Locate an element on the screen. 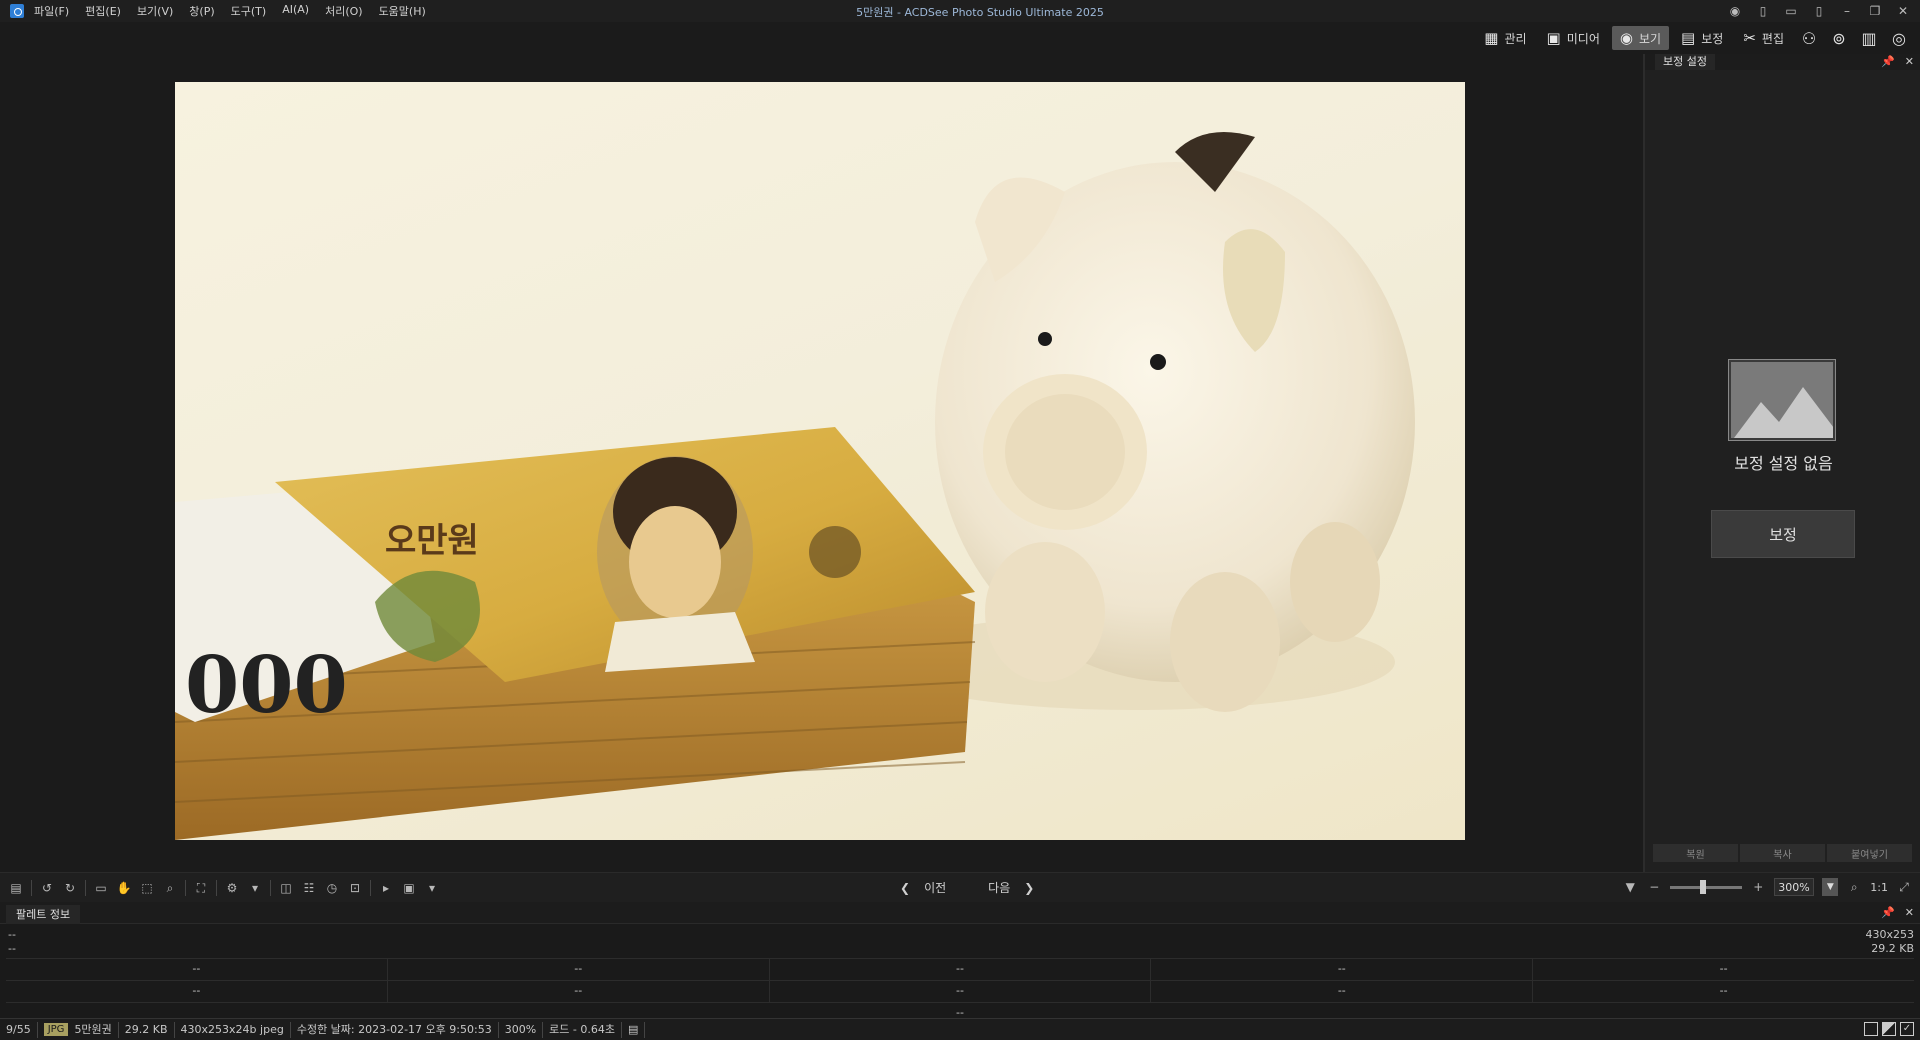  zoom-tool-icon: ⌕ is located at coordinates (170, 888).